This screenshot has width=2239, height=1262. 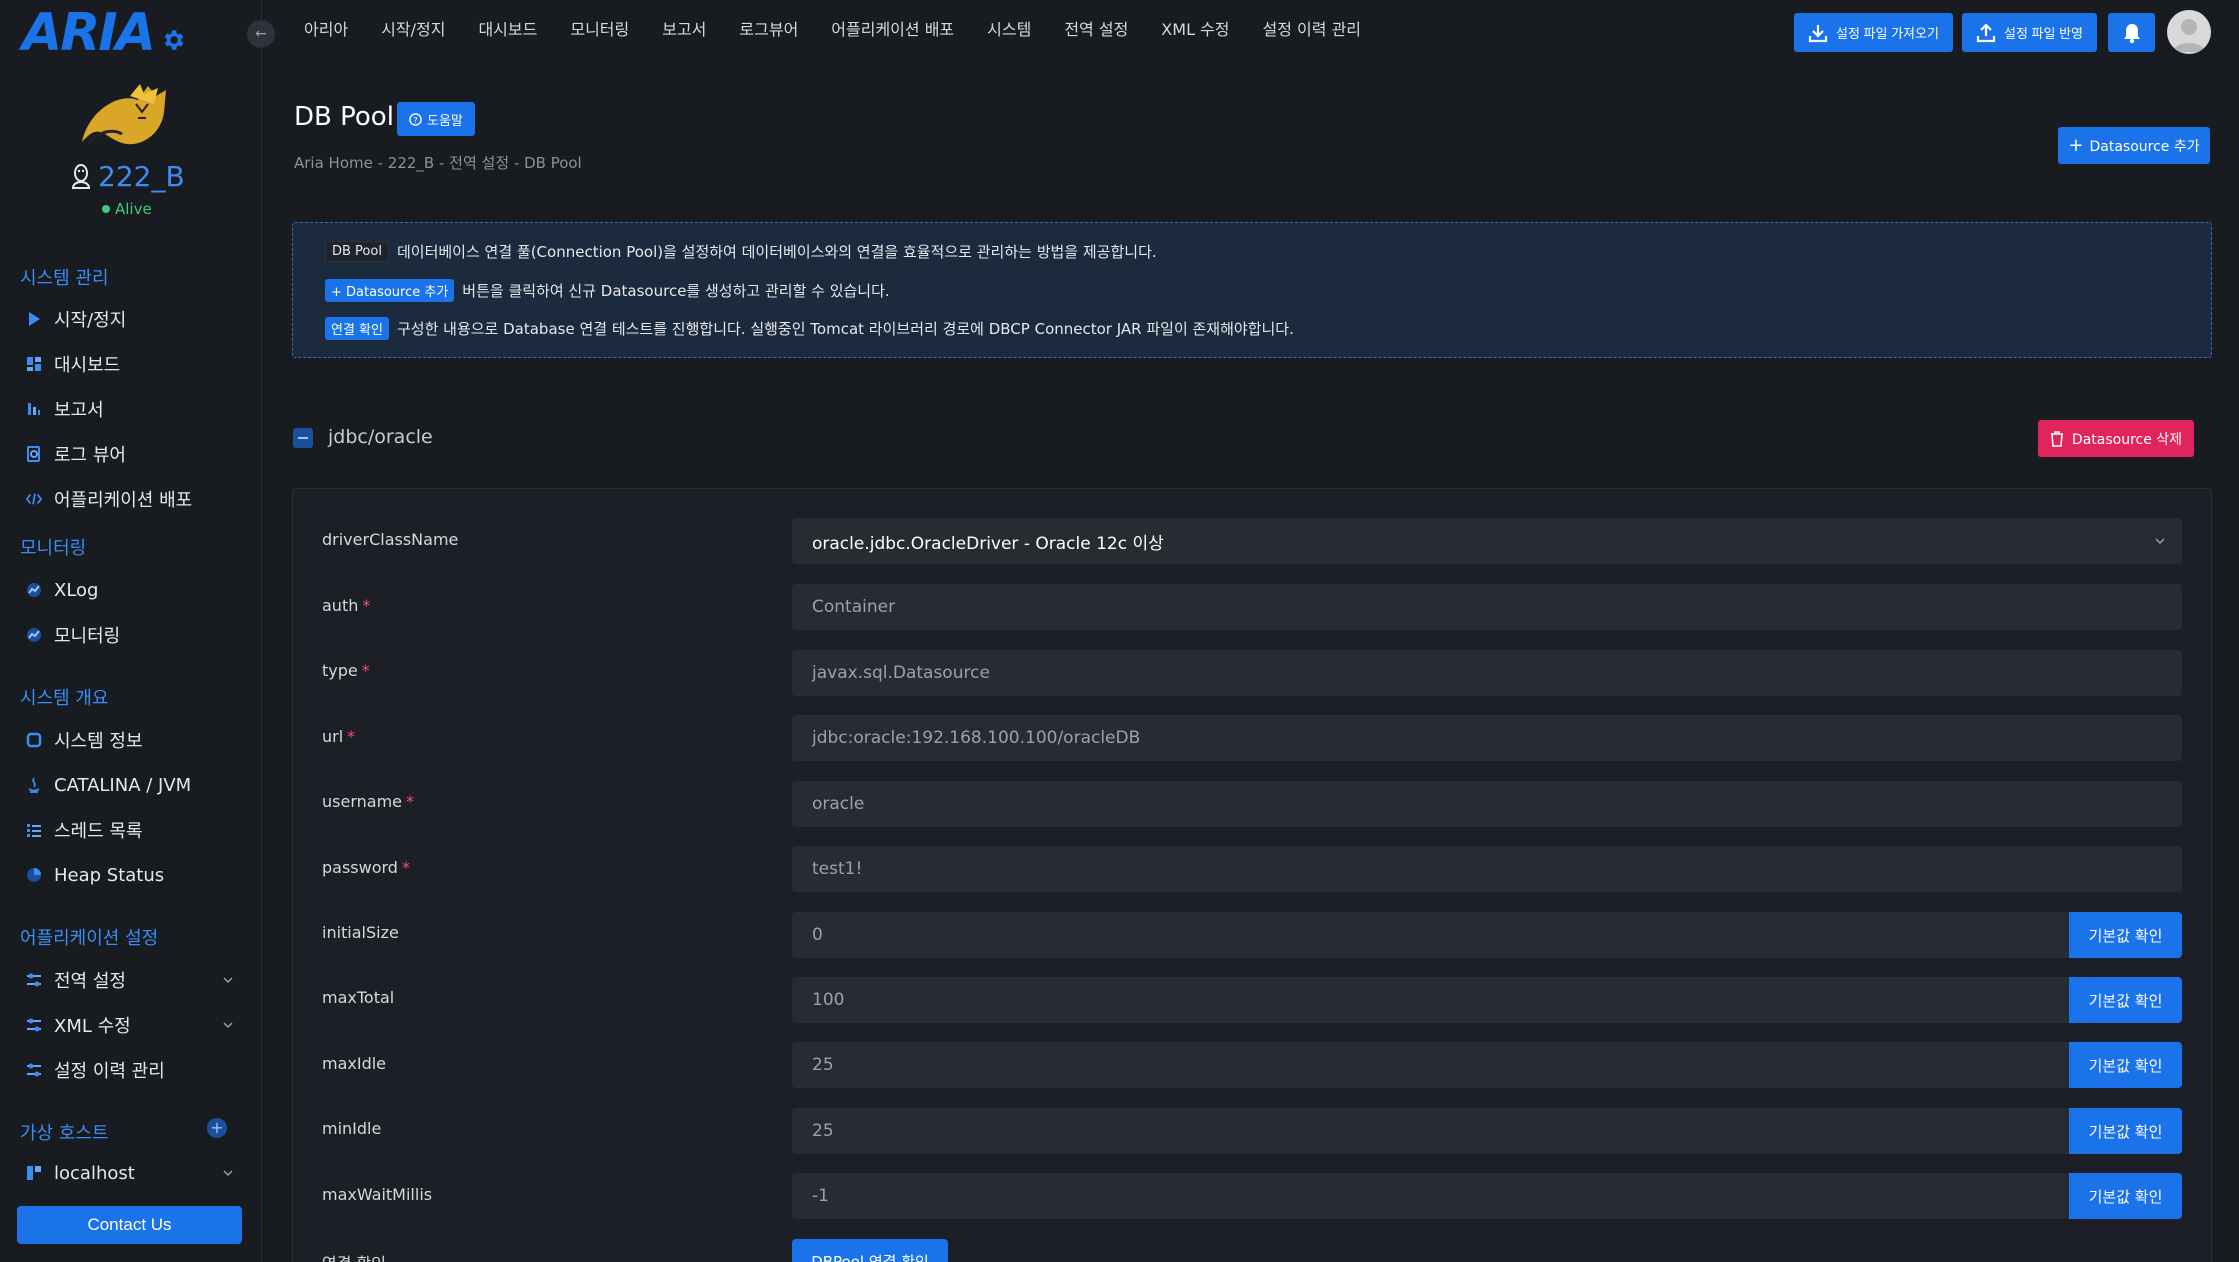 What do you see at coordinates (34, 499) in the screenshot?
I see `code-icon` at bounding box center [34, 499].